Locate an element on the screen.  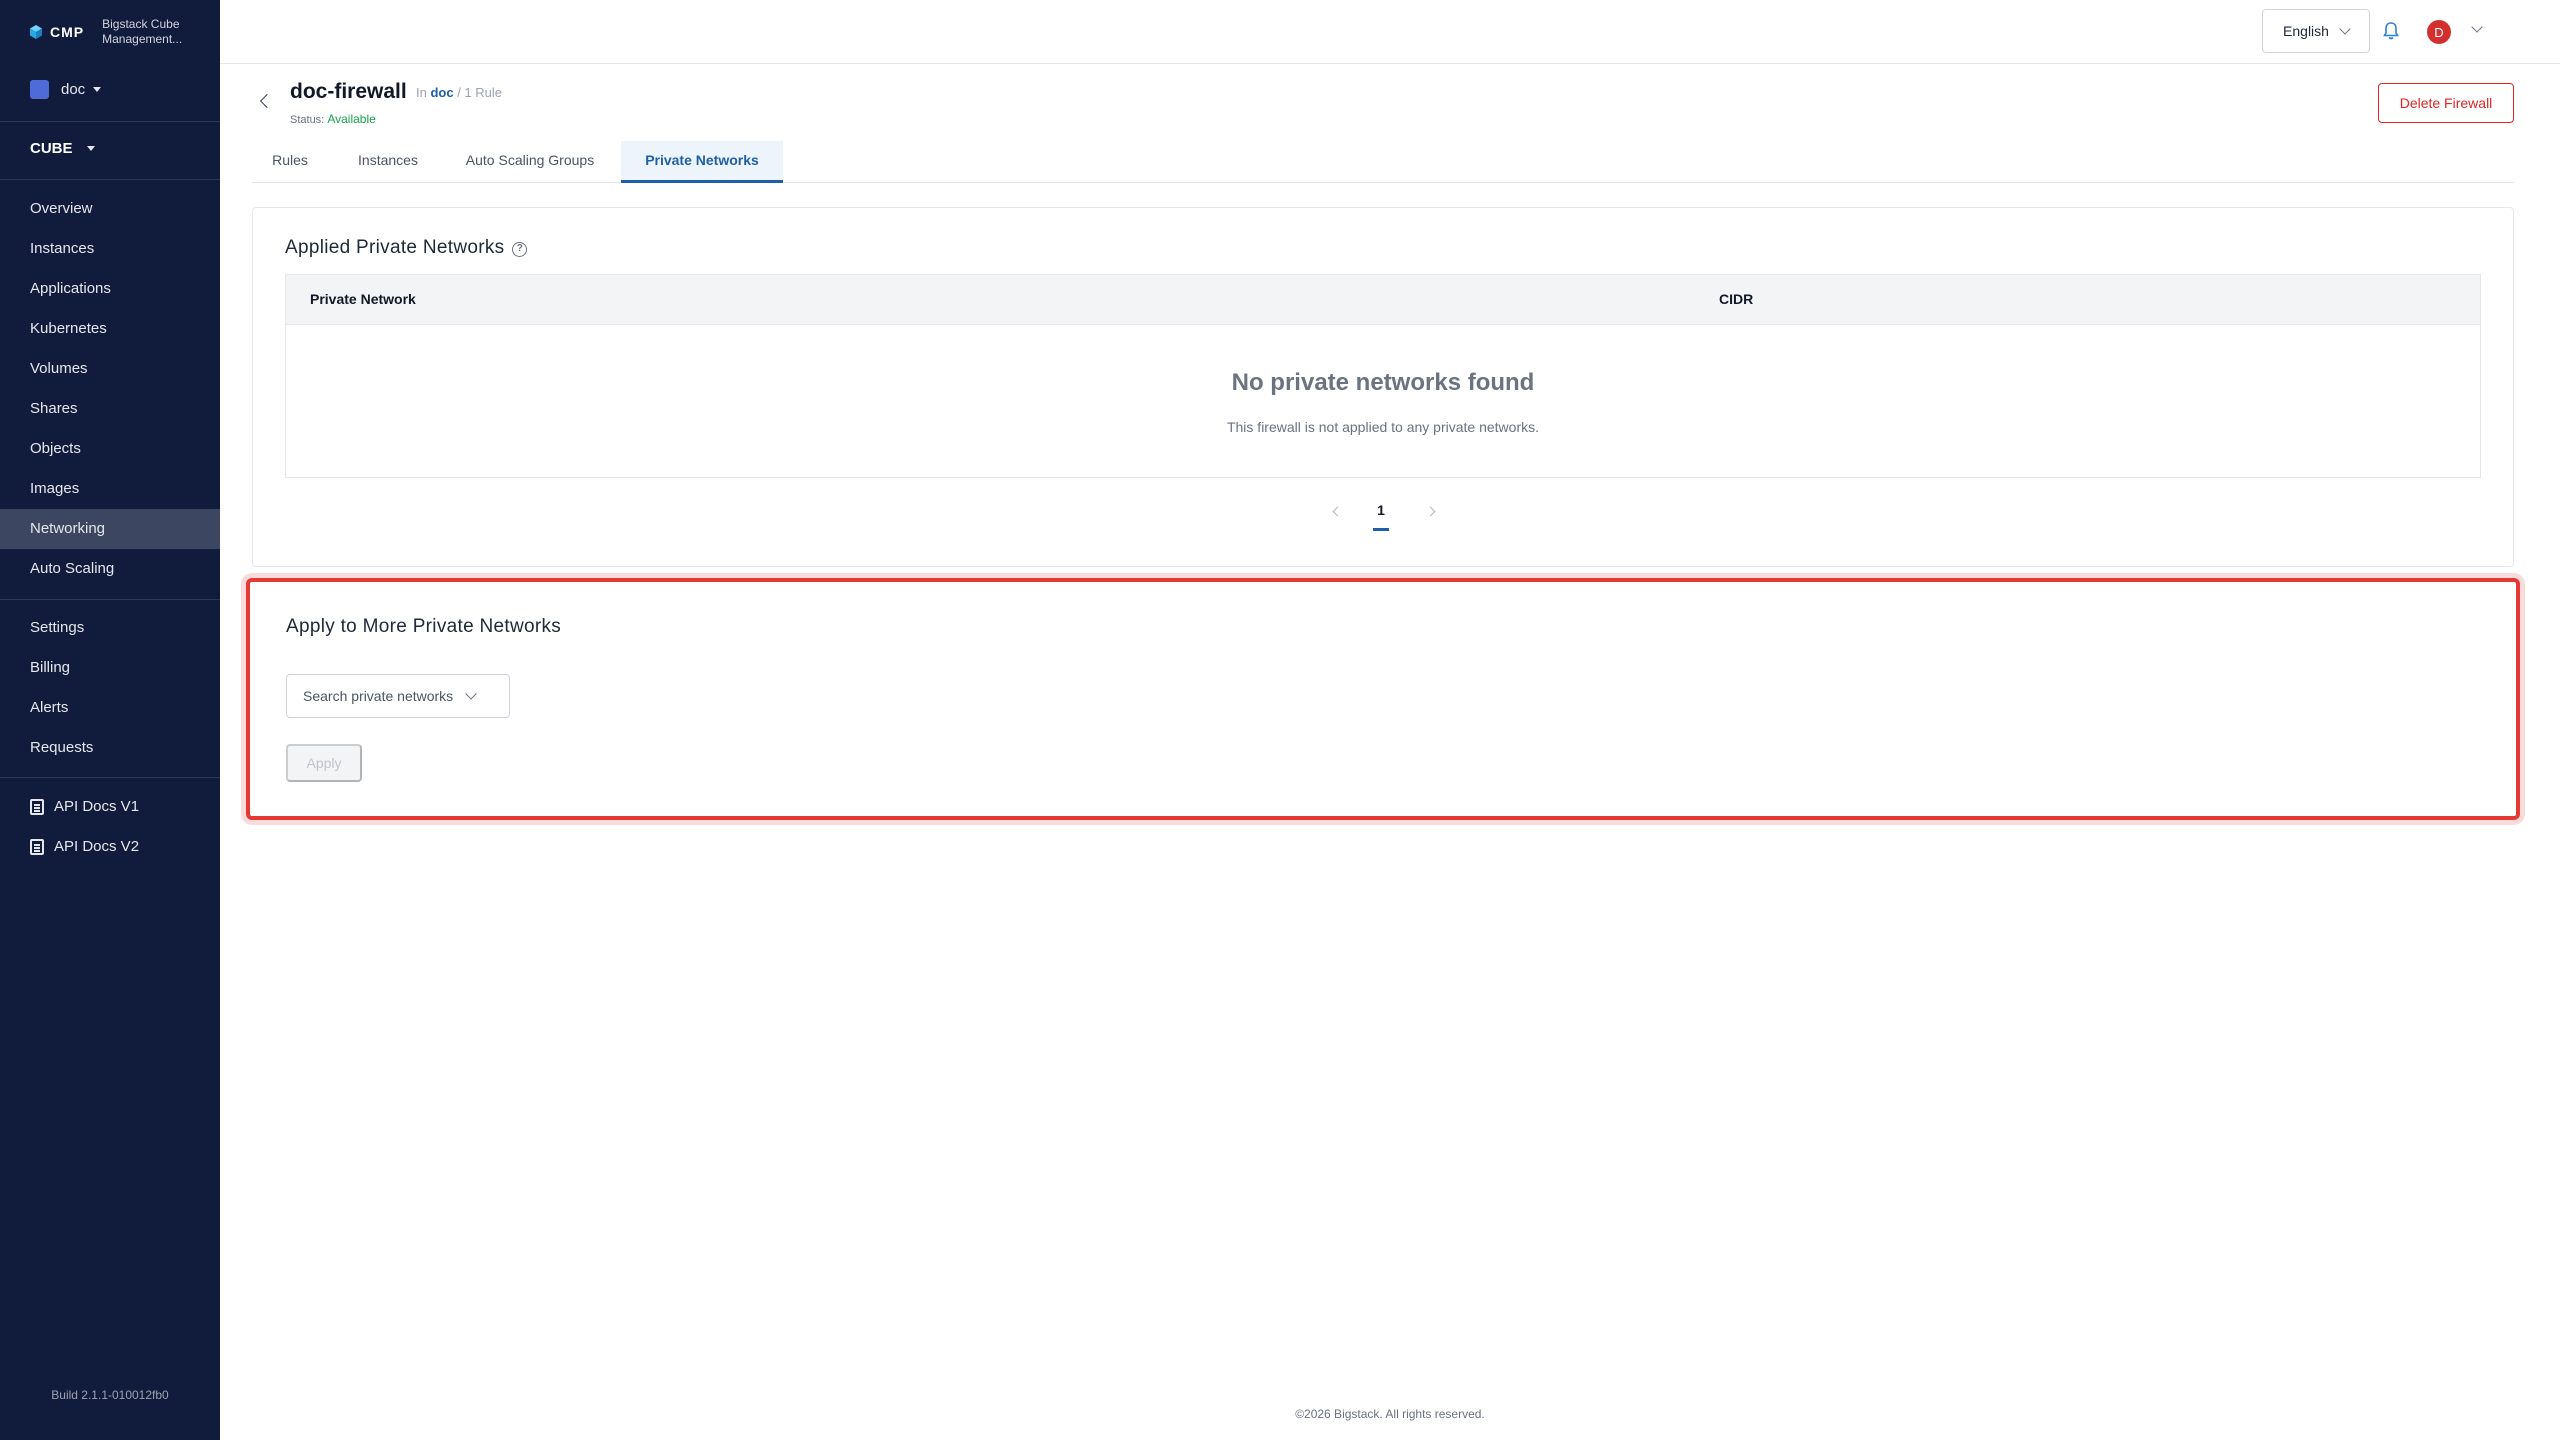
product-name: CUBE is located at coordinates (51, 148).